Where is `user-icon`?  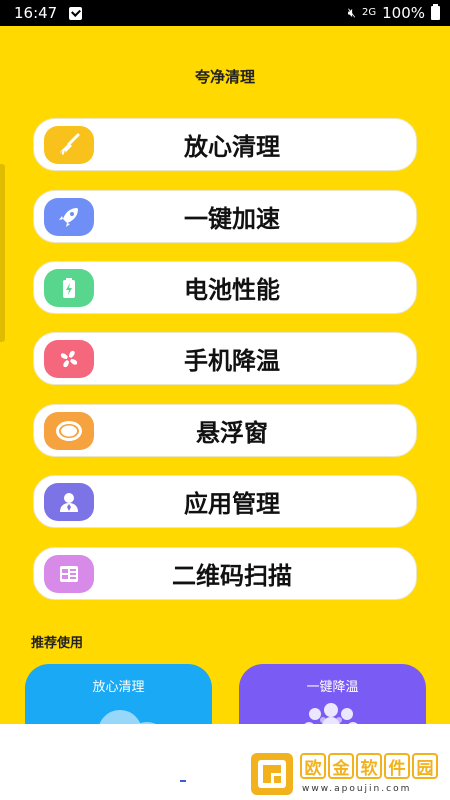 user-icon is located at coordinates (69, 502).